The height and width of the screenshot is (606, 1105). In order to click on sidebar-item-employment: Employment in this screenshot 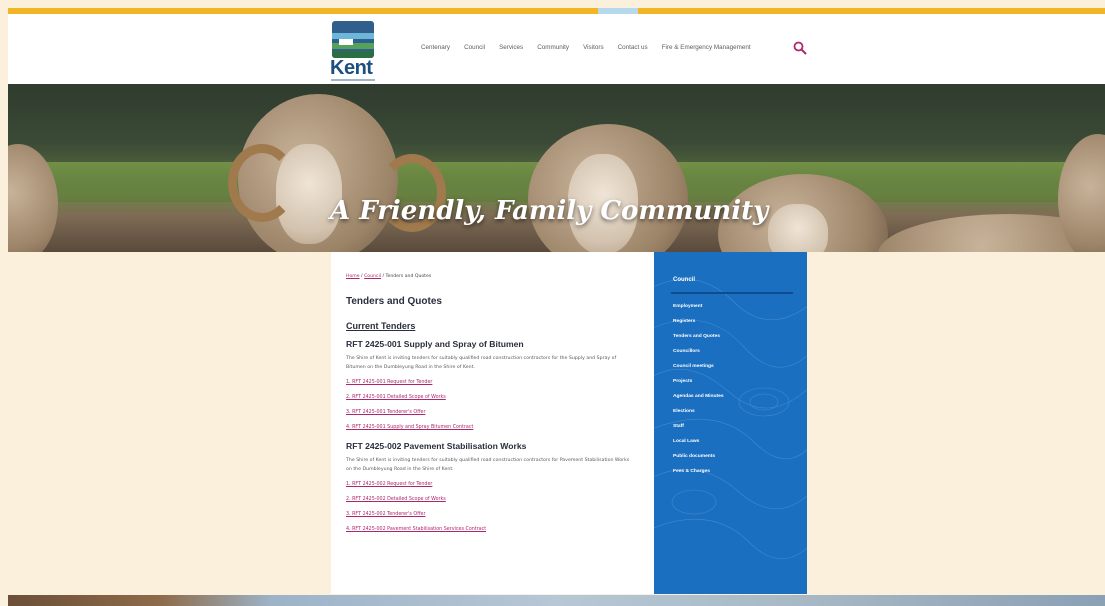, I will do `click(687, 306)`.